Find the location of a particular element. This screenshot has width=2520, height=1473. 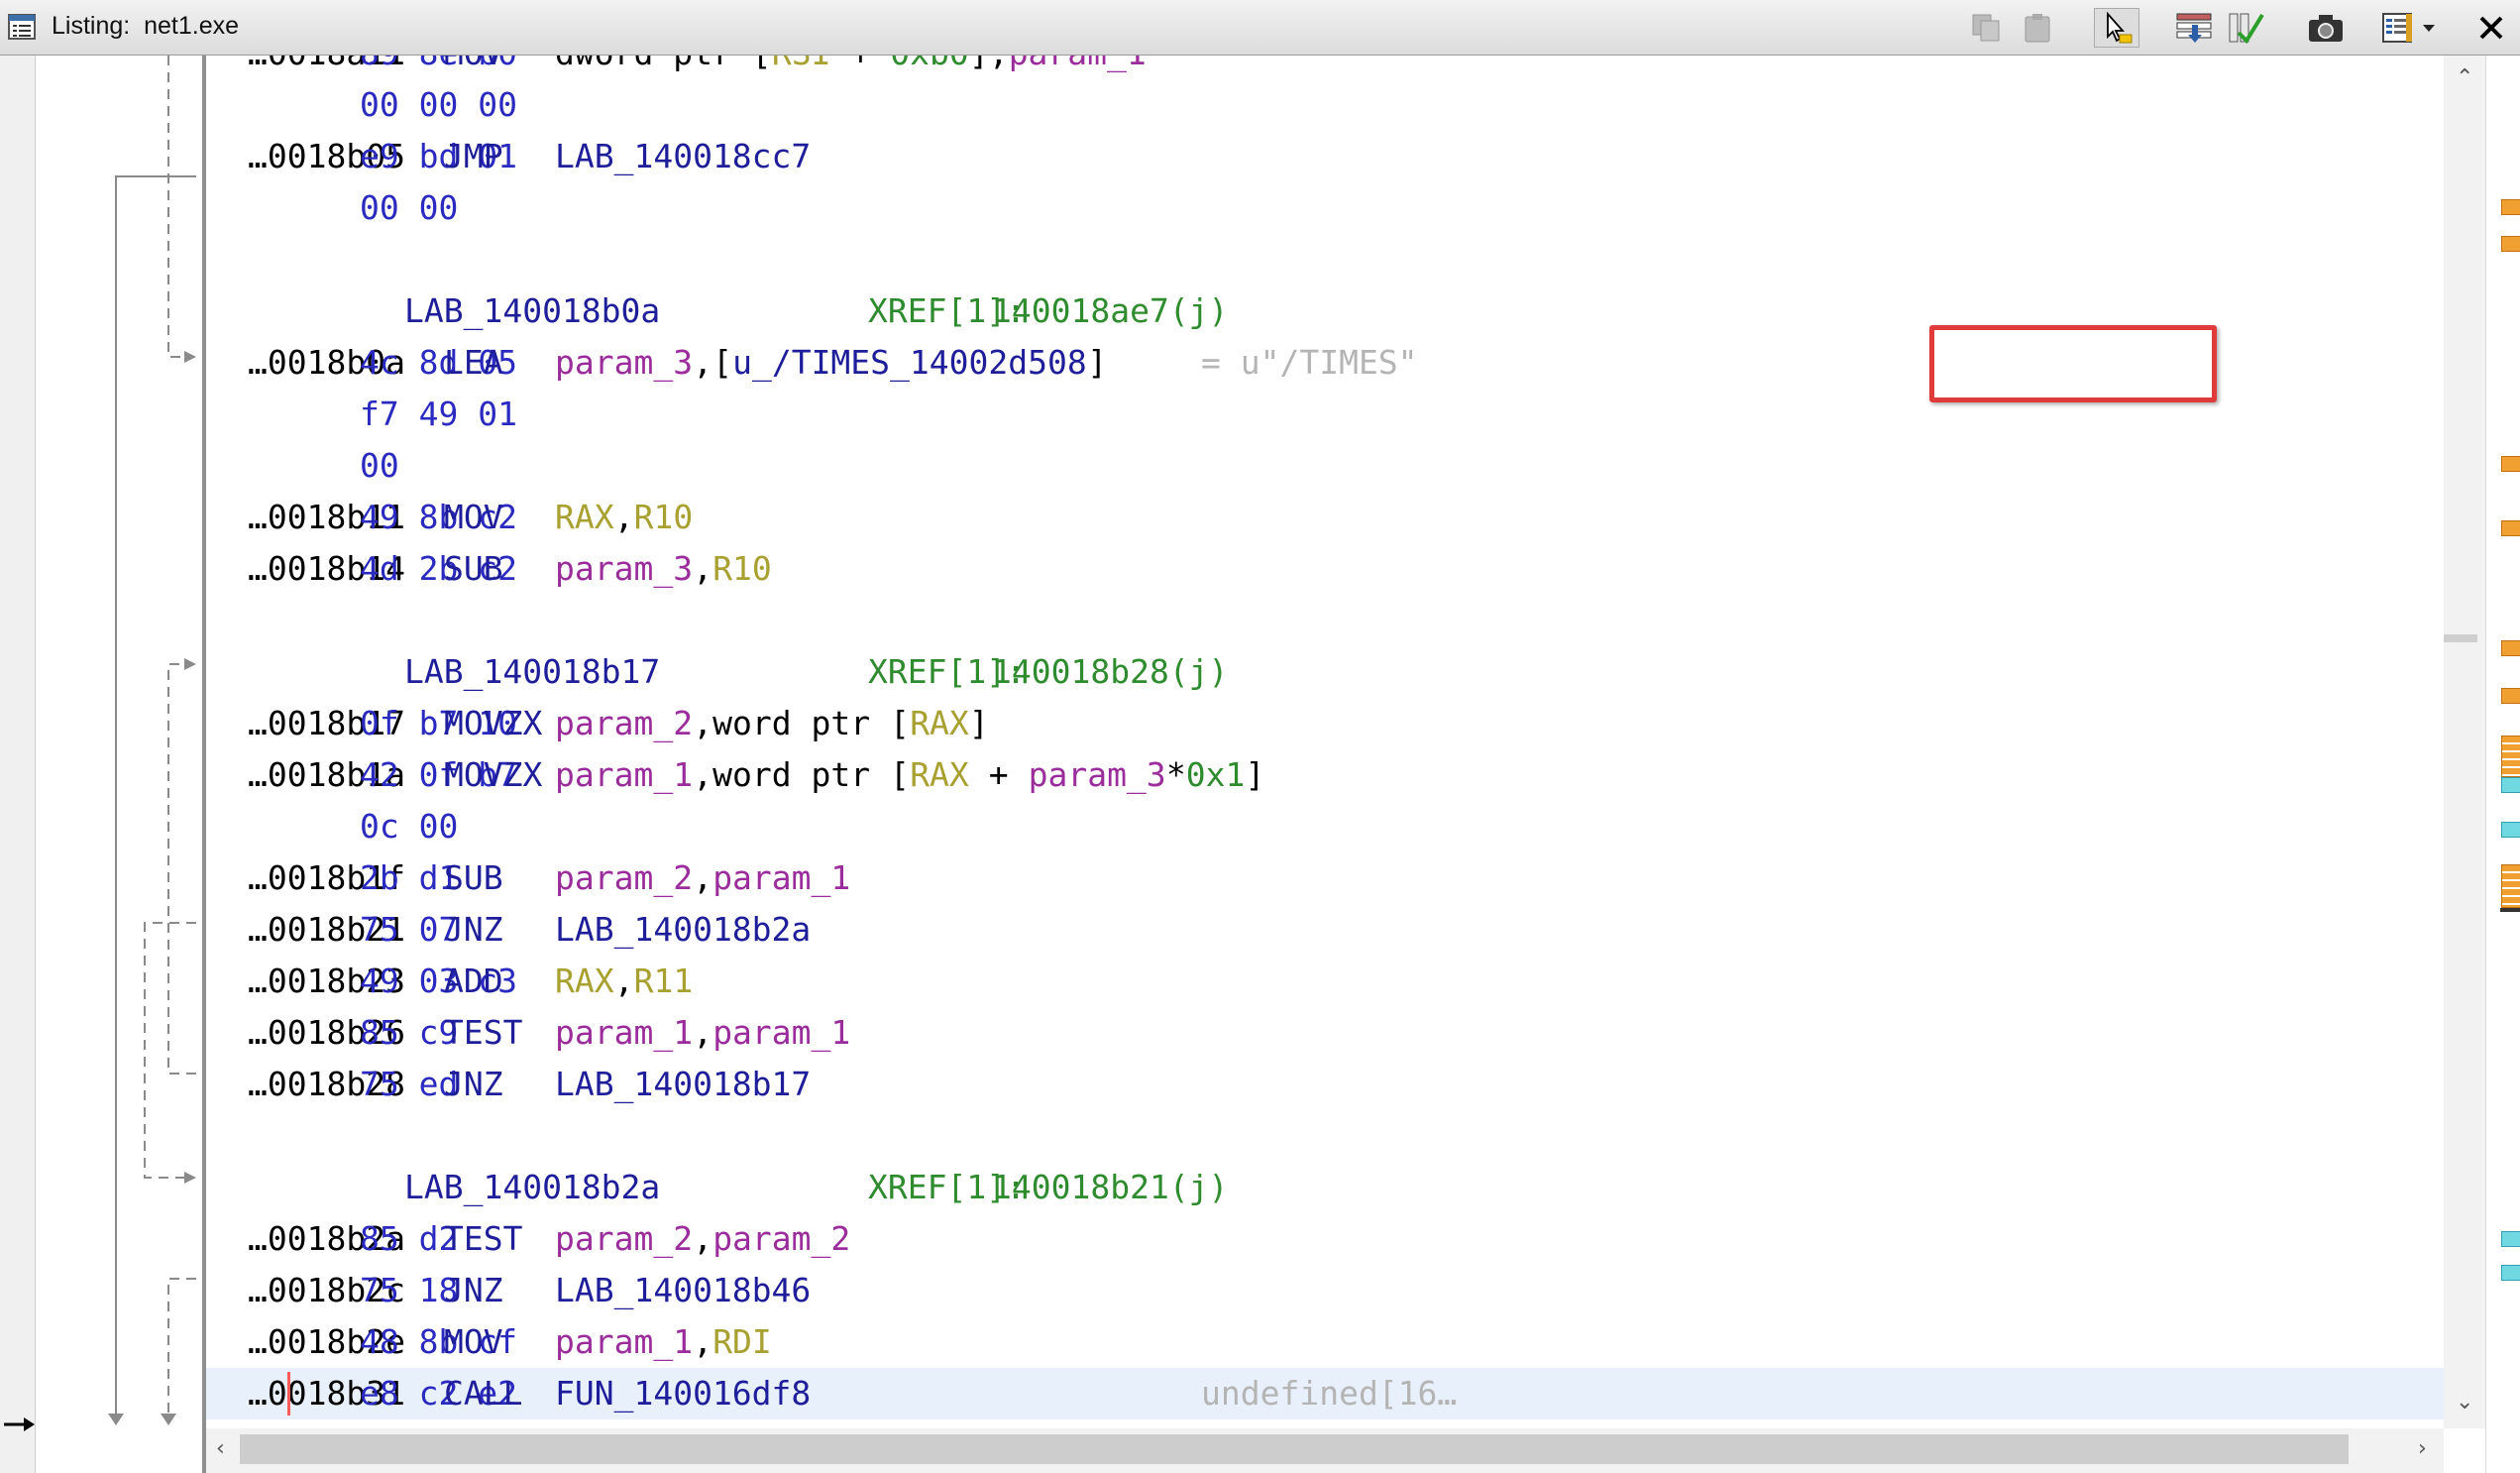

eol-comment: = u"/TIMES" is located at coordinates (1309, 363).